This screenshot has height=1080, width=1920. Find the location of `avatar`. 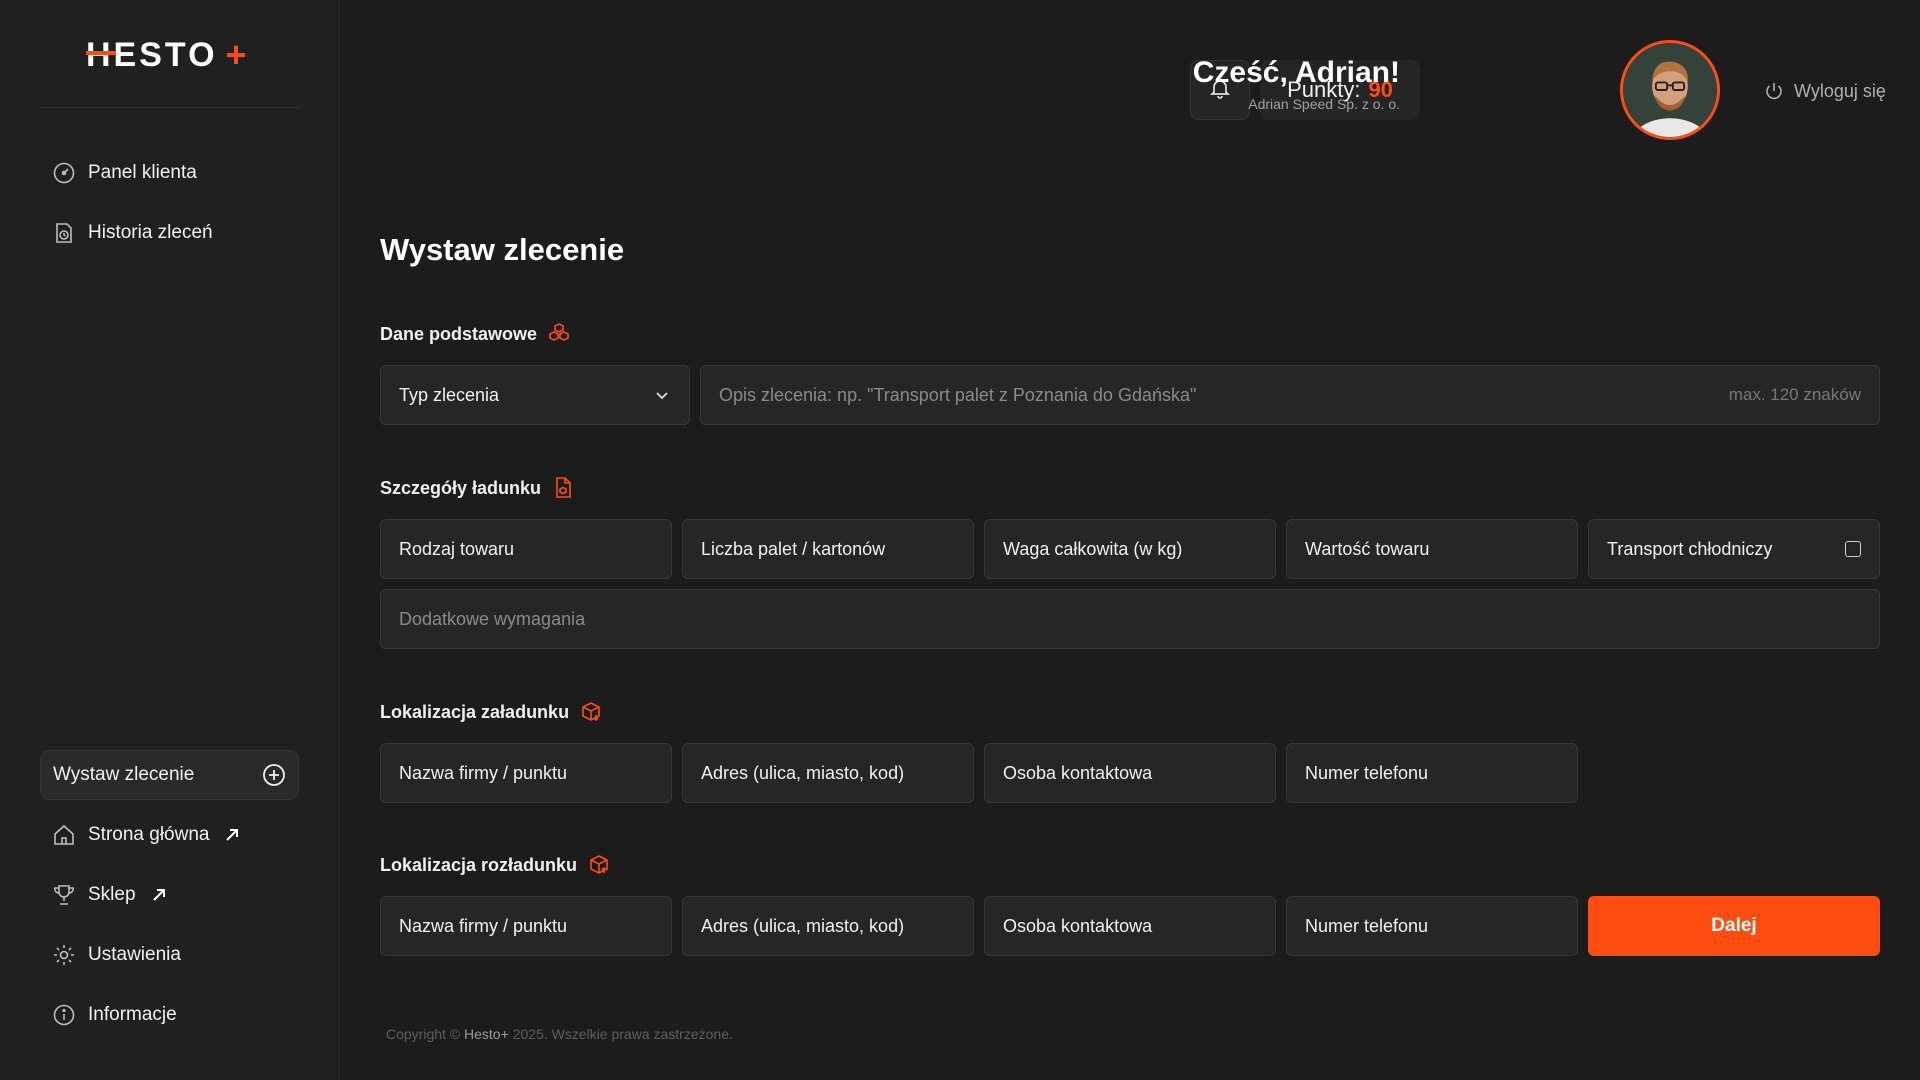

avatar is located at coordinates (1670, 90).